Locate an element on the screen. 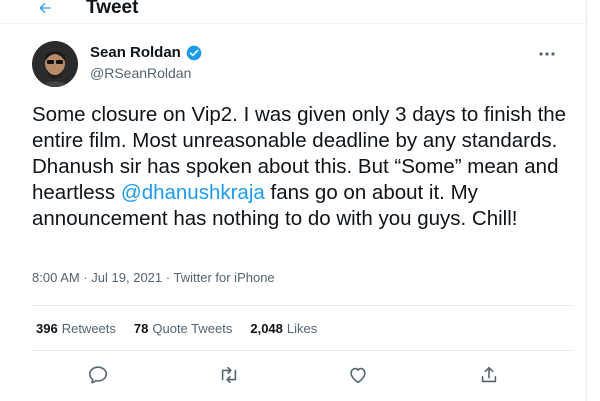 Image resolution: width=600 pixels, height=401 pixels. tweet-time: 8:00 AM is located at coordinates (56, 277).